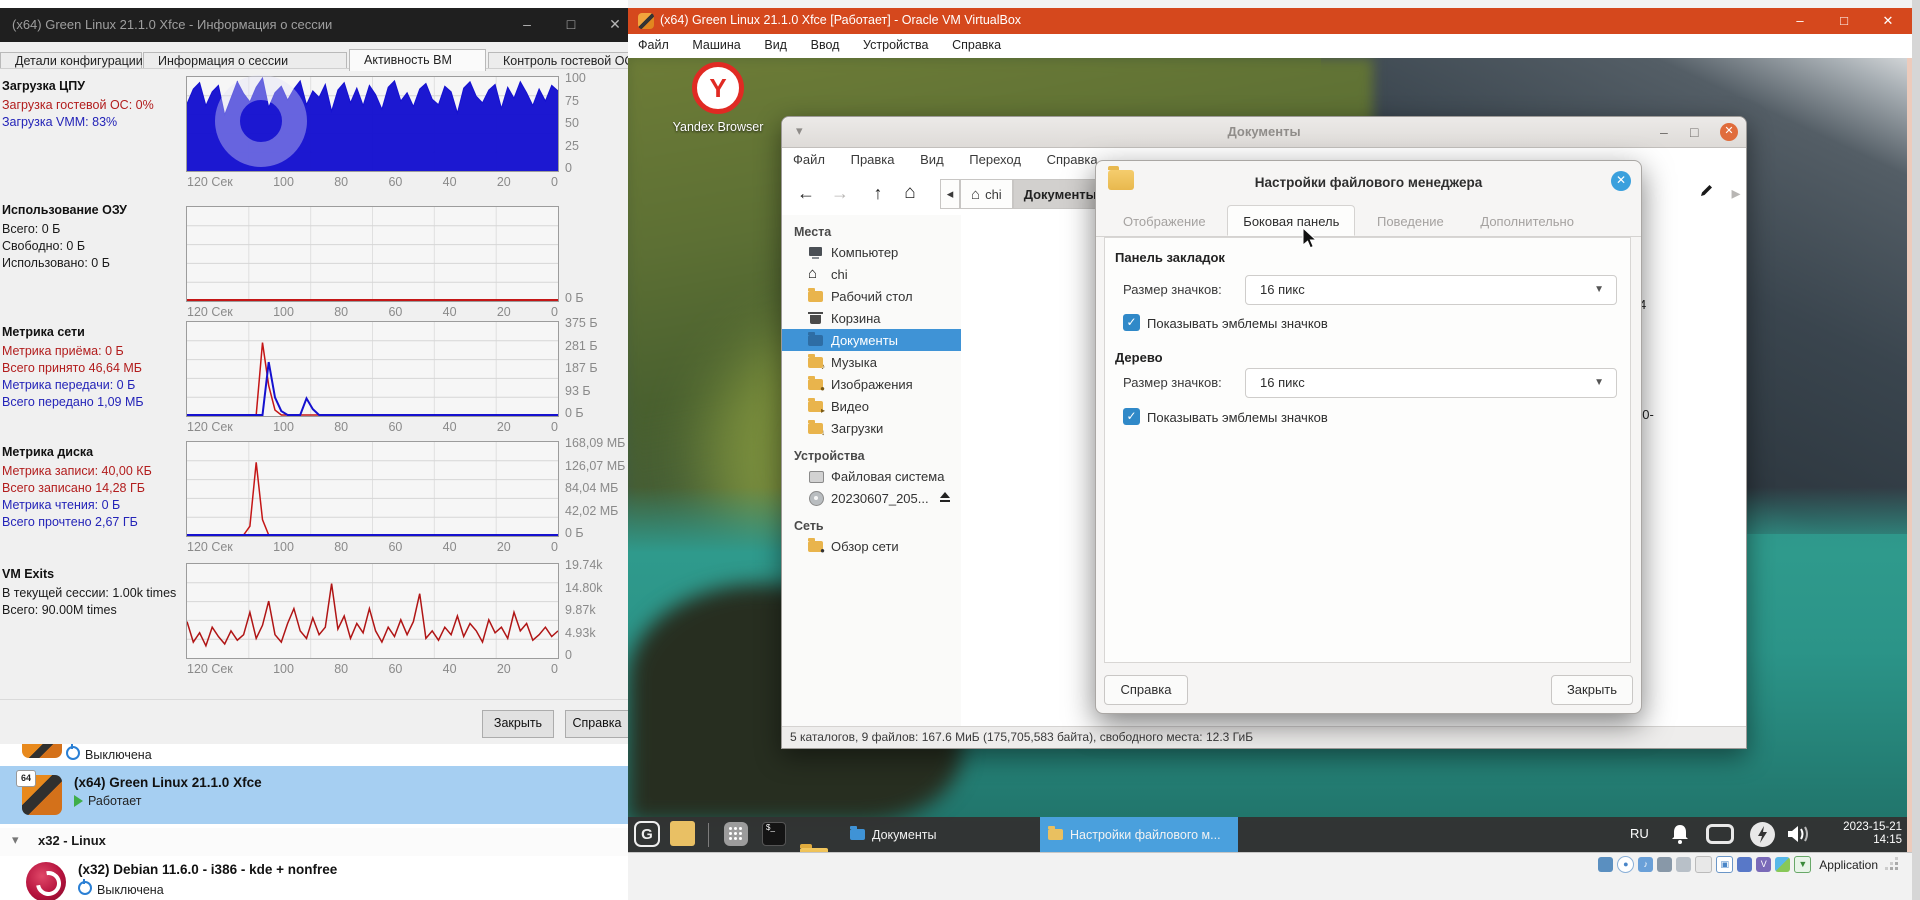 The height and width of the screenshot is (900, 1920). What do you see at coordinates (417, 60) in the screenshot?
I see `tab-vm-activity: Активность ВМ` at bounding box center [417, 60].